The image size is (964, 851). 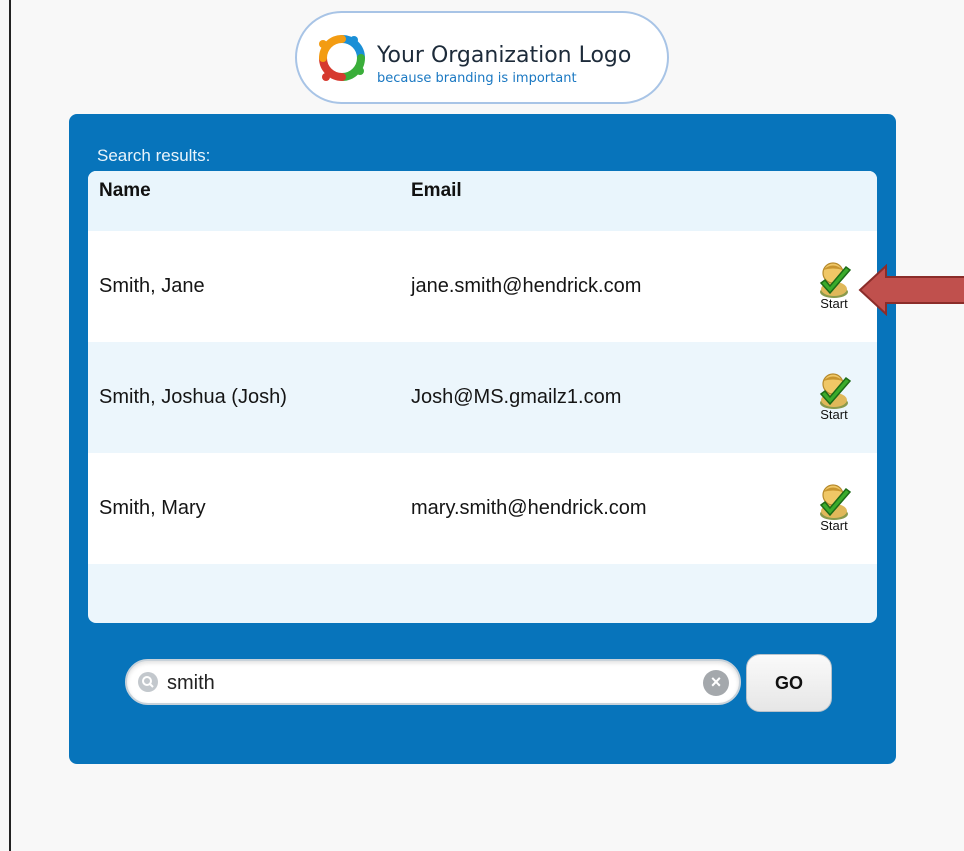 What do you see at coordinates (526, 286) in the screenshot?
I see `row-email: jane.smith@hendrick.com` at bounding box center [526, 286].